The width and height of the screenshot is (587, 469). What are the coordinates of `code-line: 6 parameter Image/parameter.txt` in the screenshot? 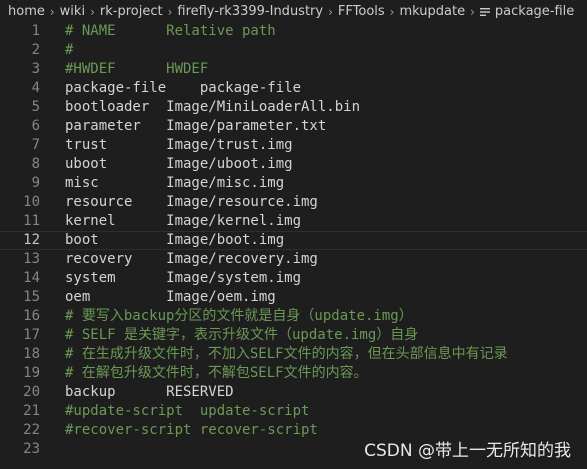 It's located at (293, 126).